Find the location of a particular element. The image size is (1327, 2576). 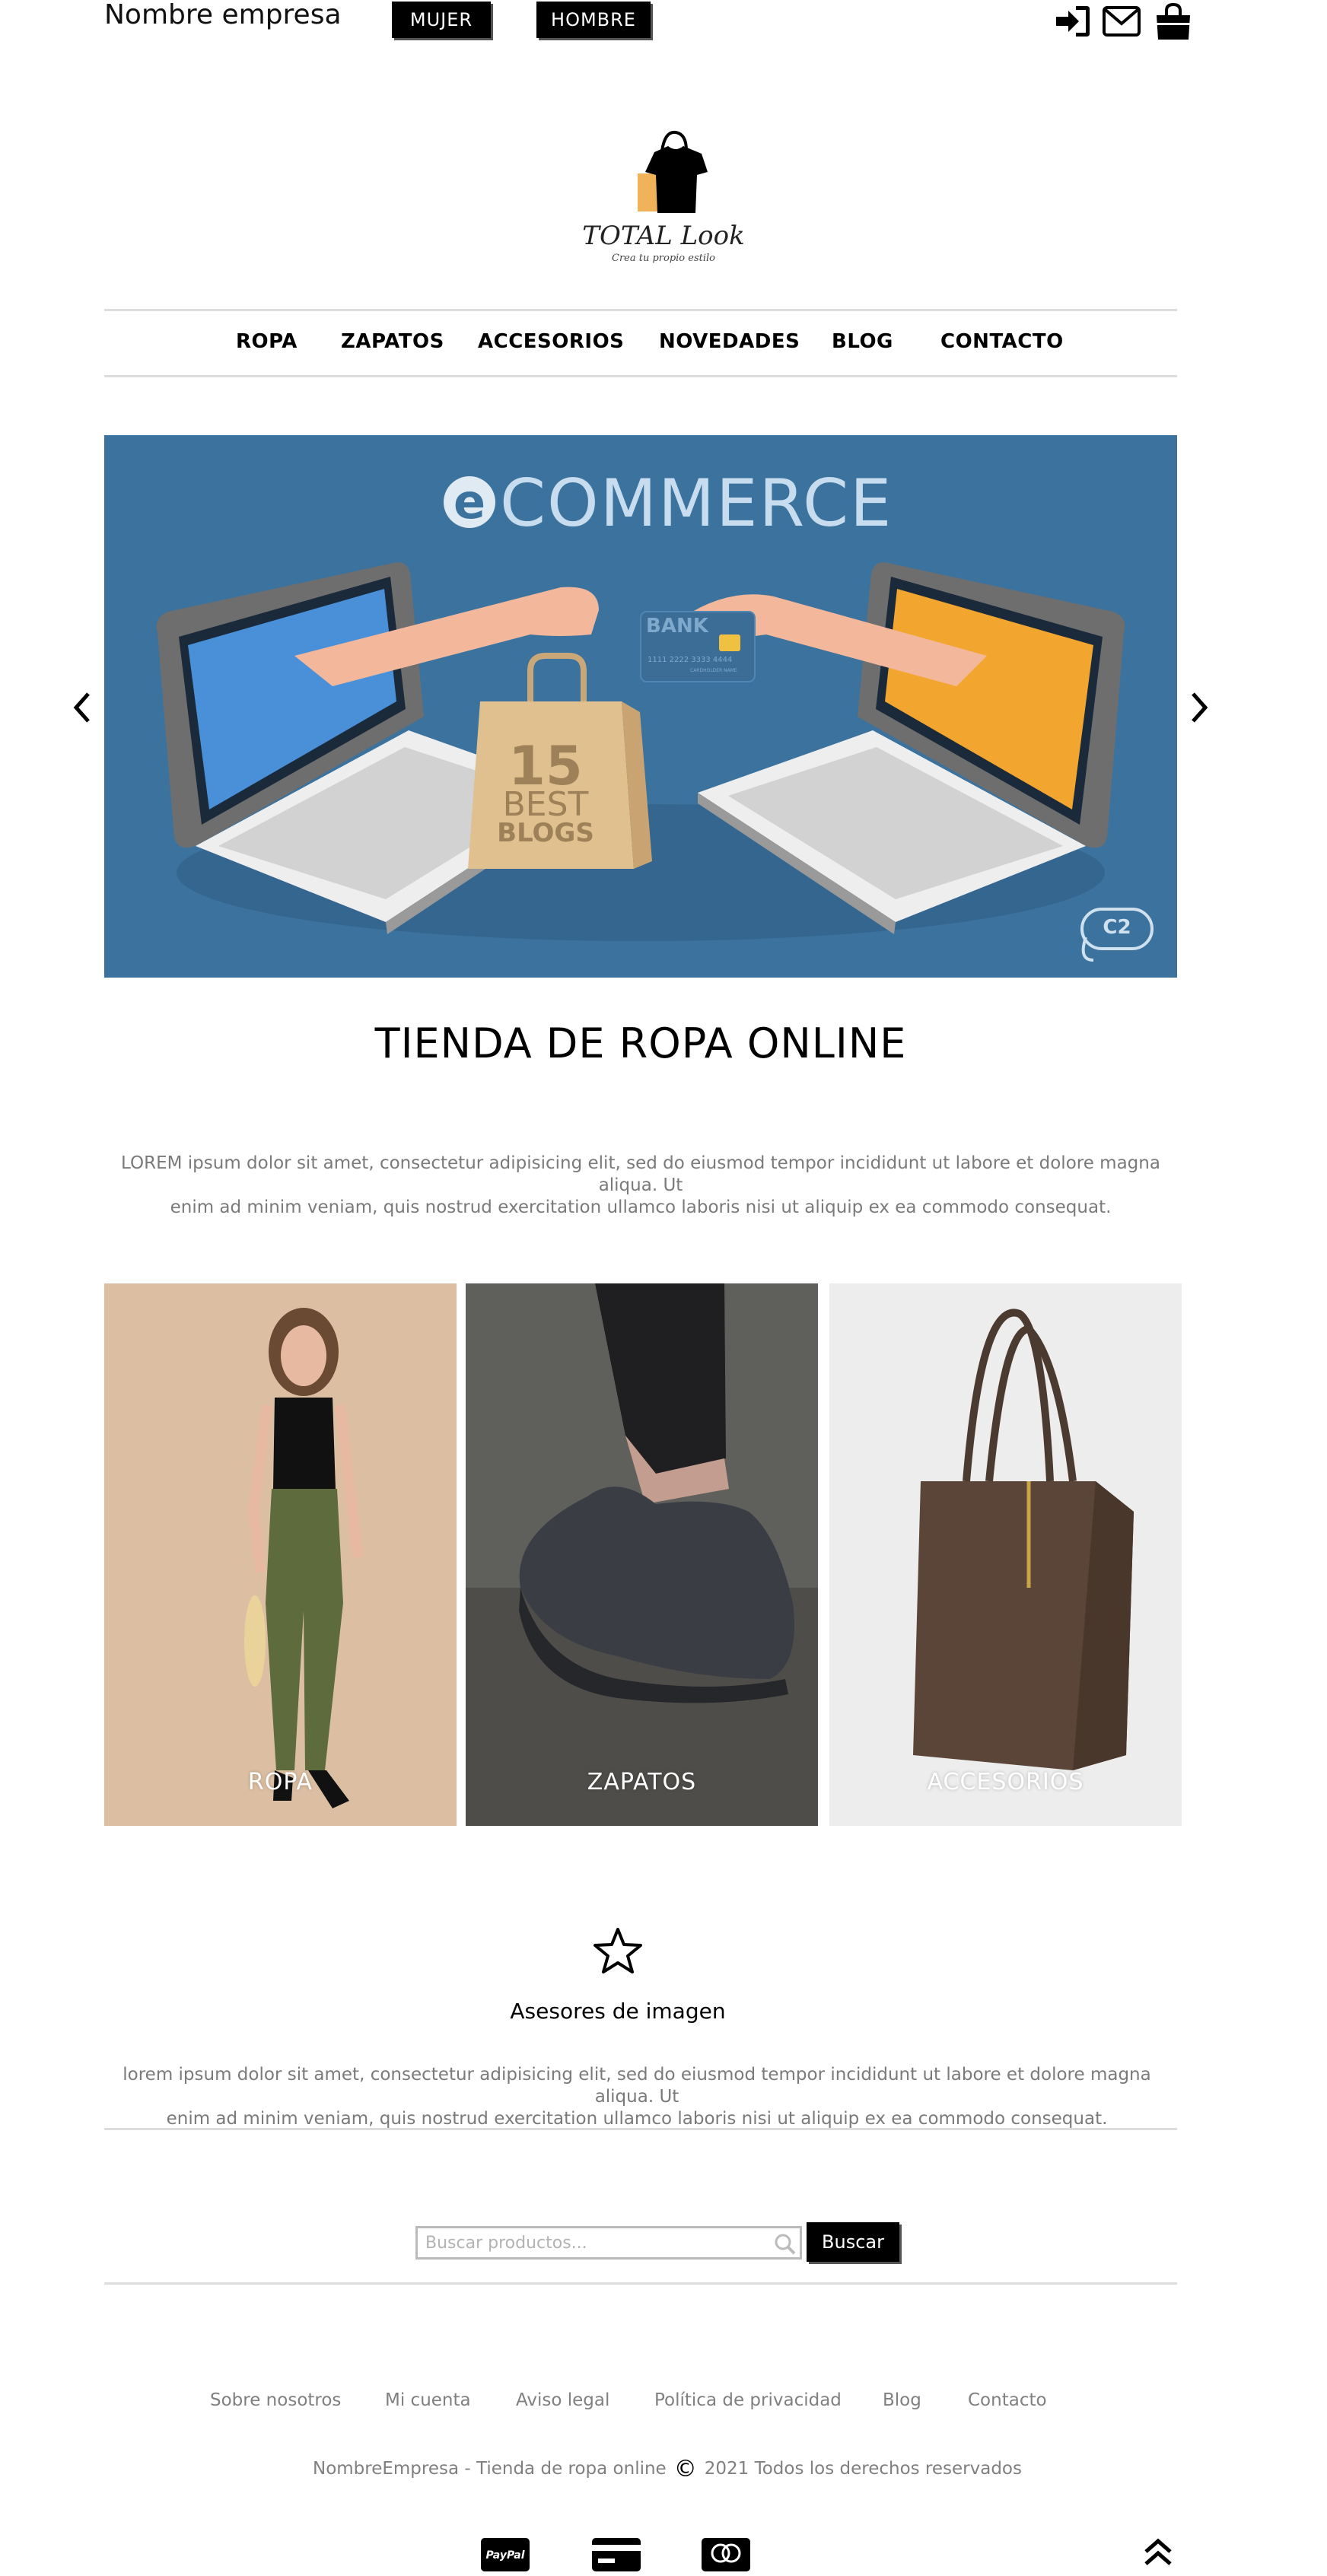

card-bank-text: BANK is located at coordinates (677, 627).